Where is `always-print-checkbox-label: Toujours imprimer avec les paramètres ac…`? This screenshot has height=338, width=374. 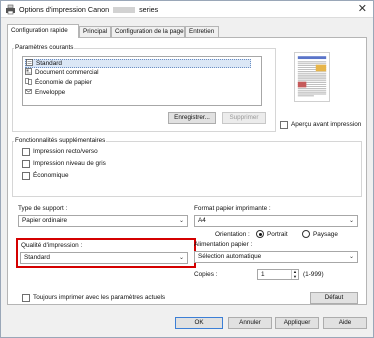
always-print-checkbox-label: Toujours imprimer avec les paramètres ac… is located at coordinates (99, 297).